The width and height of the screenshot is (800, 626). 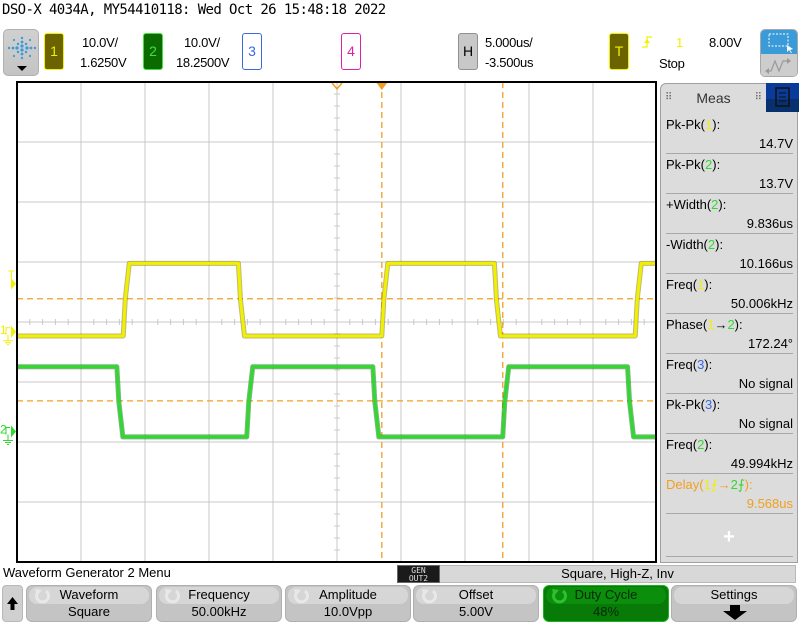 What do you see at coordinates (418, 578) in the screenshot?
I see `gen-out-label: OUT2` at bounding box center [418, 578].